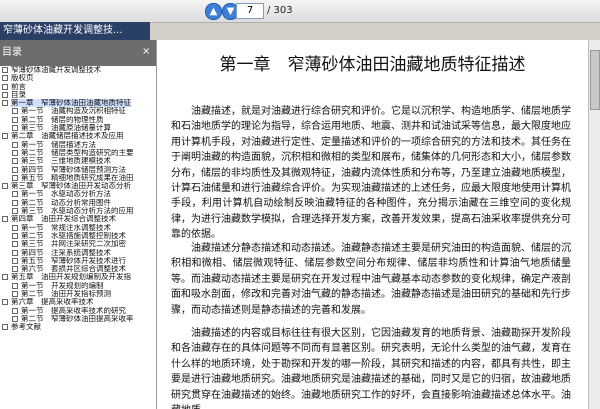  Describe the element at coordinates (73, 111) in the screenshot. I see `bookmark-label: 第一节 油藏构造及沉积相特征` at that location.